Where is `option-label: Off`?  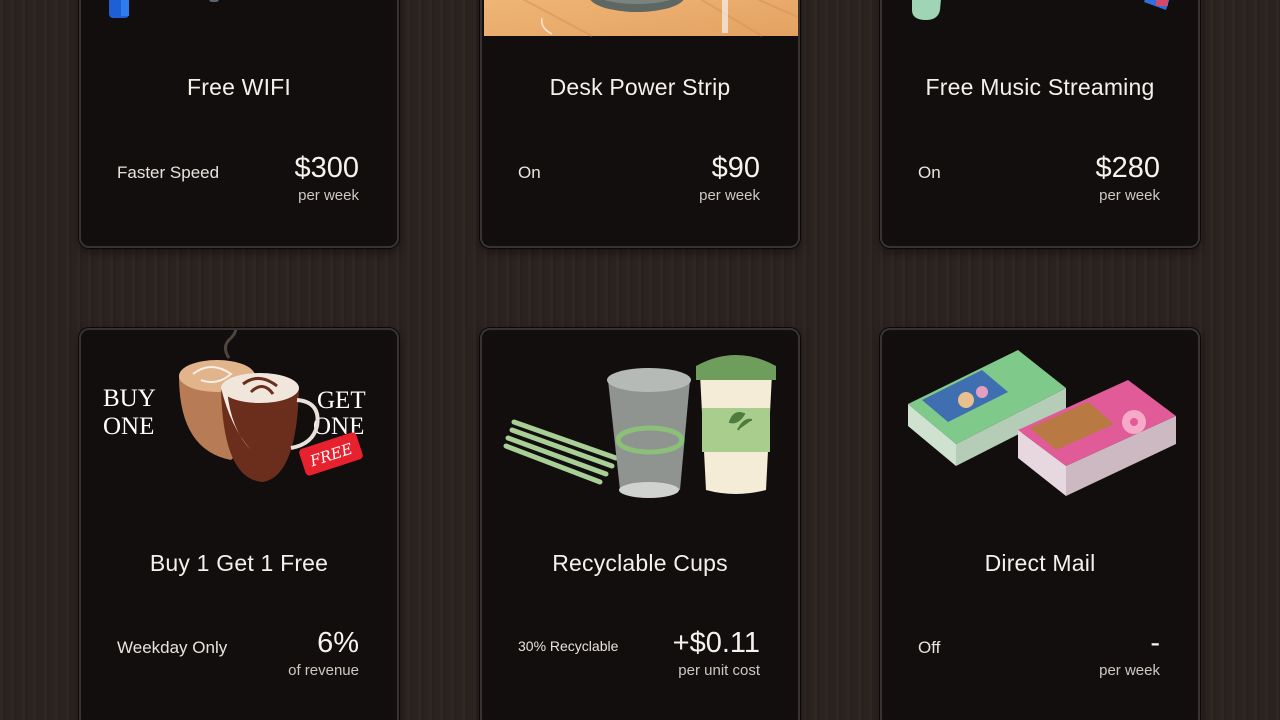
option-label: Off is located at coordinates (929, 648).